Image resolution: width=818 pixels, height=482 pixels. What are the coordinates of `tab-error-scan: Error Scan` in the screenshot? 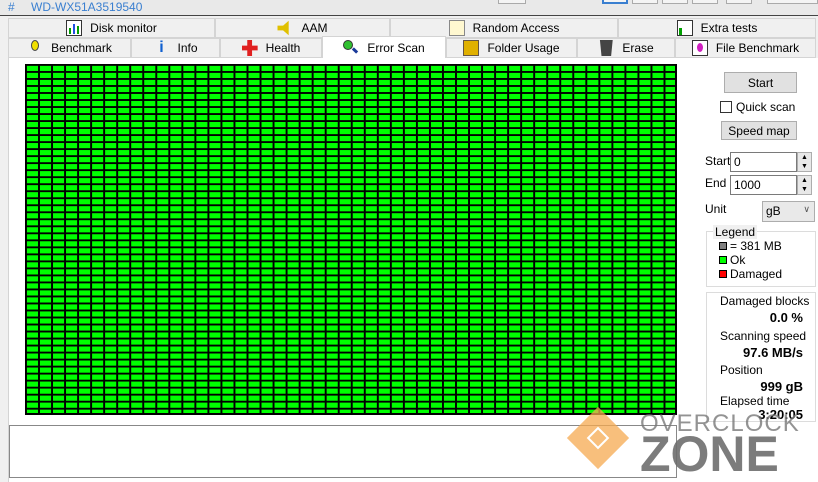 It's located at (384, 47).